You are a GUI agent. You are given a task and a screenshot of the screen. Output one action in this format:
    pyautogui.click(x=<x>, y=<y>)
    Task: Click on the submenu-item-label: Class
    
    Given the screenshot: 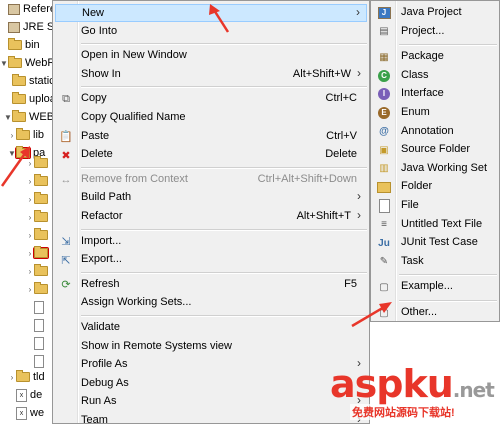 What is the action you would take?
    pyautogui.click(x=415, y=74)
    